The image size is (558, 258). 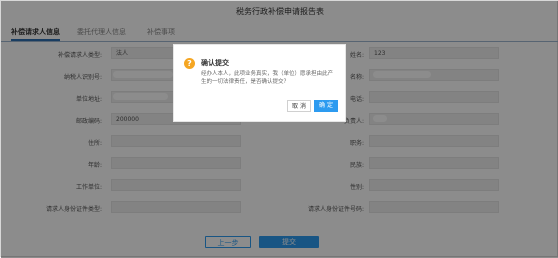 I want to click on confirm-button: 确 定, so click(x=326, y=106).